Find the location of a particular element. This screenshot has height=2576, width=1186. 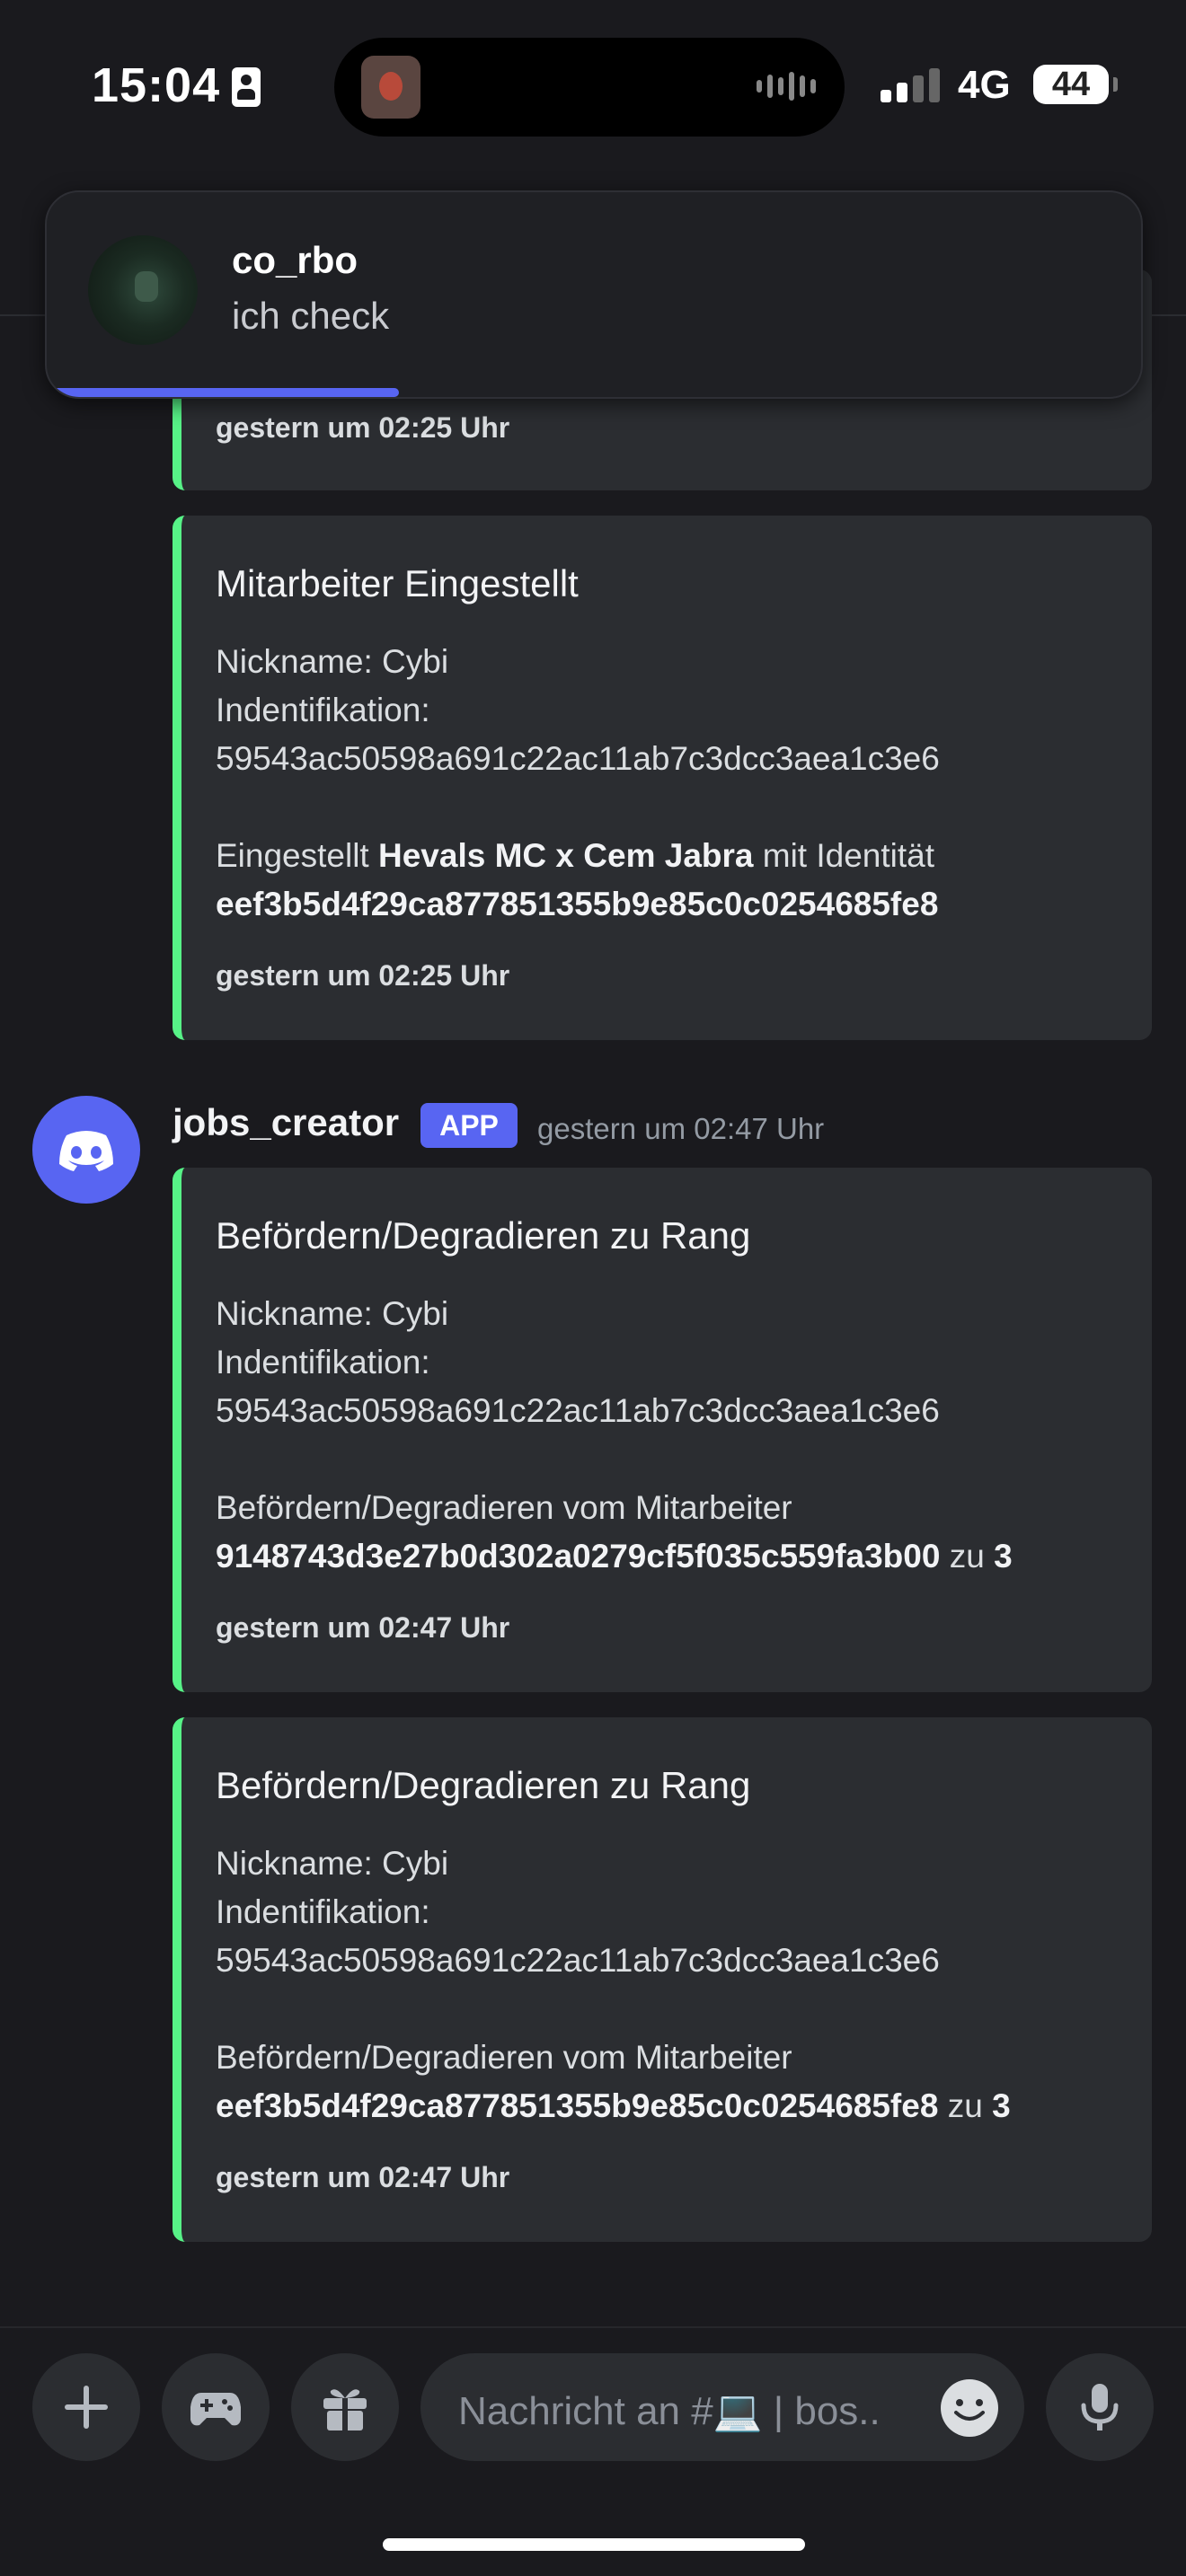

status-time: 15:04 is located at coordinates (156, 85).